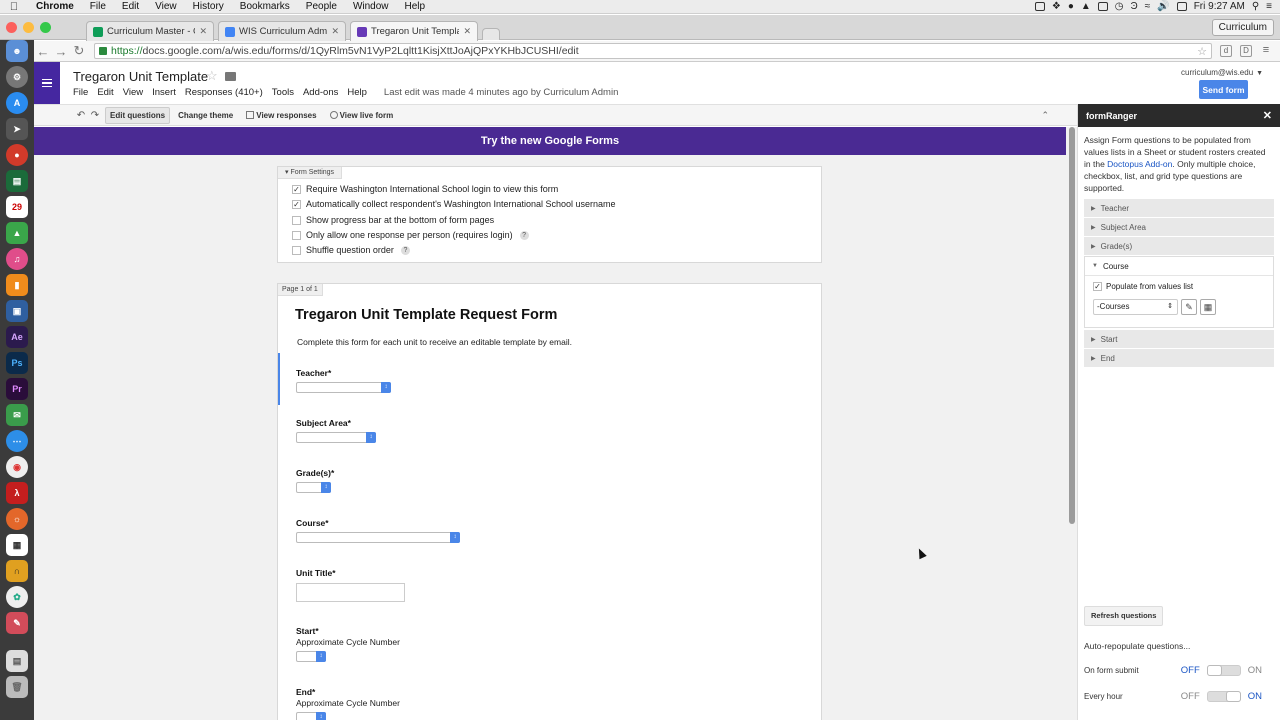 The height and width of the screenshot is (720, 1280). I want to click on messages-icon: ✉, so click(17, 415).